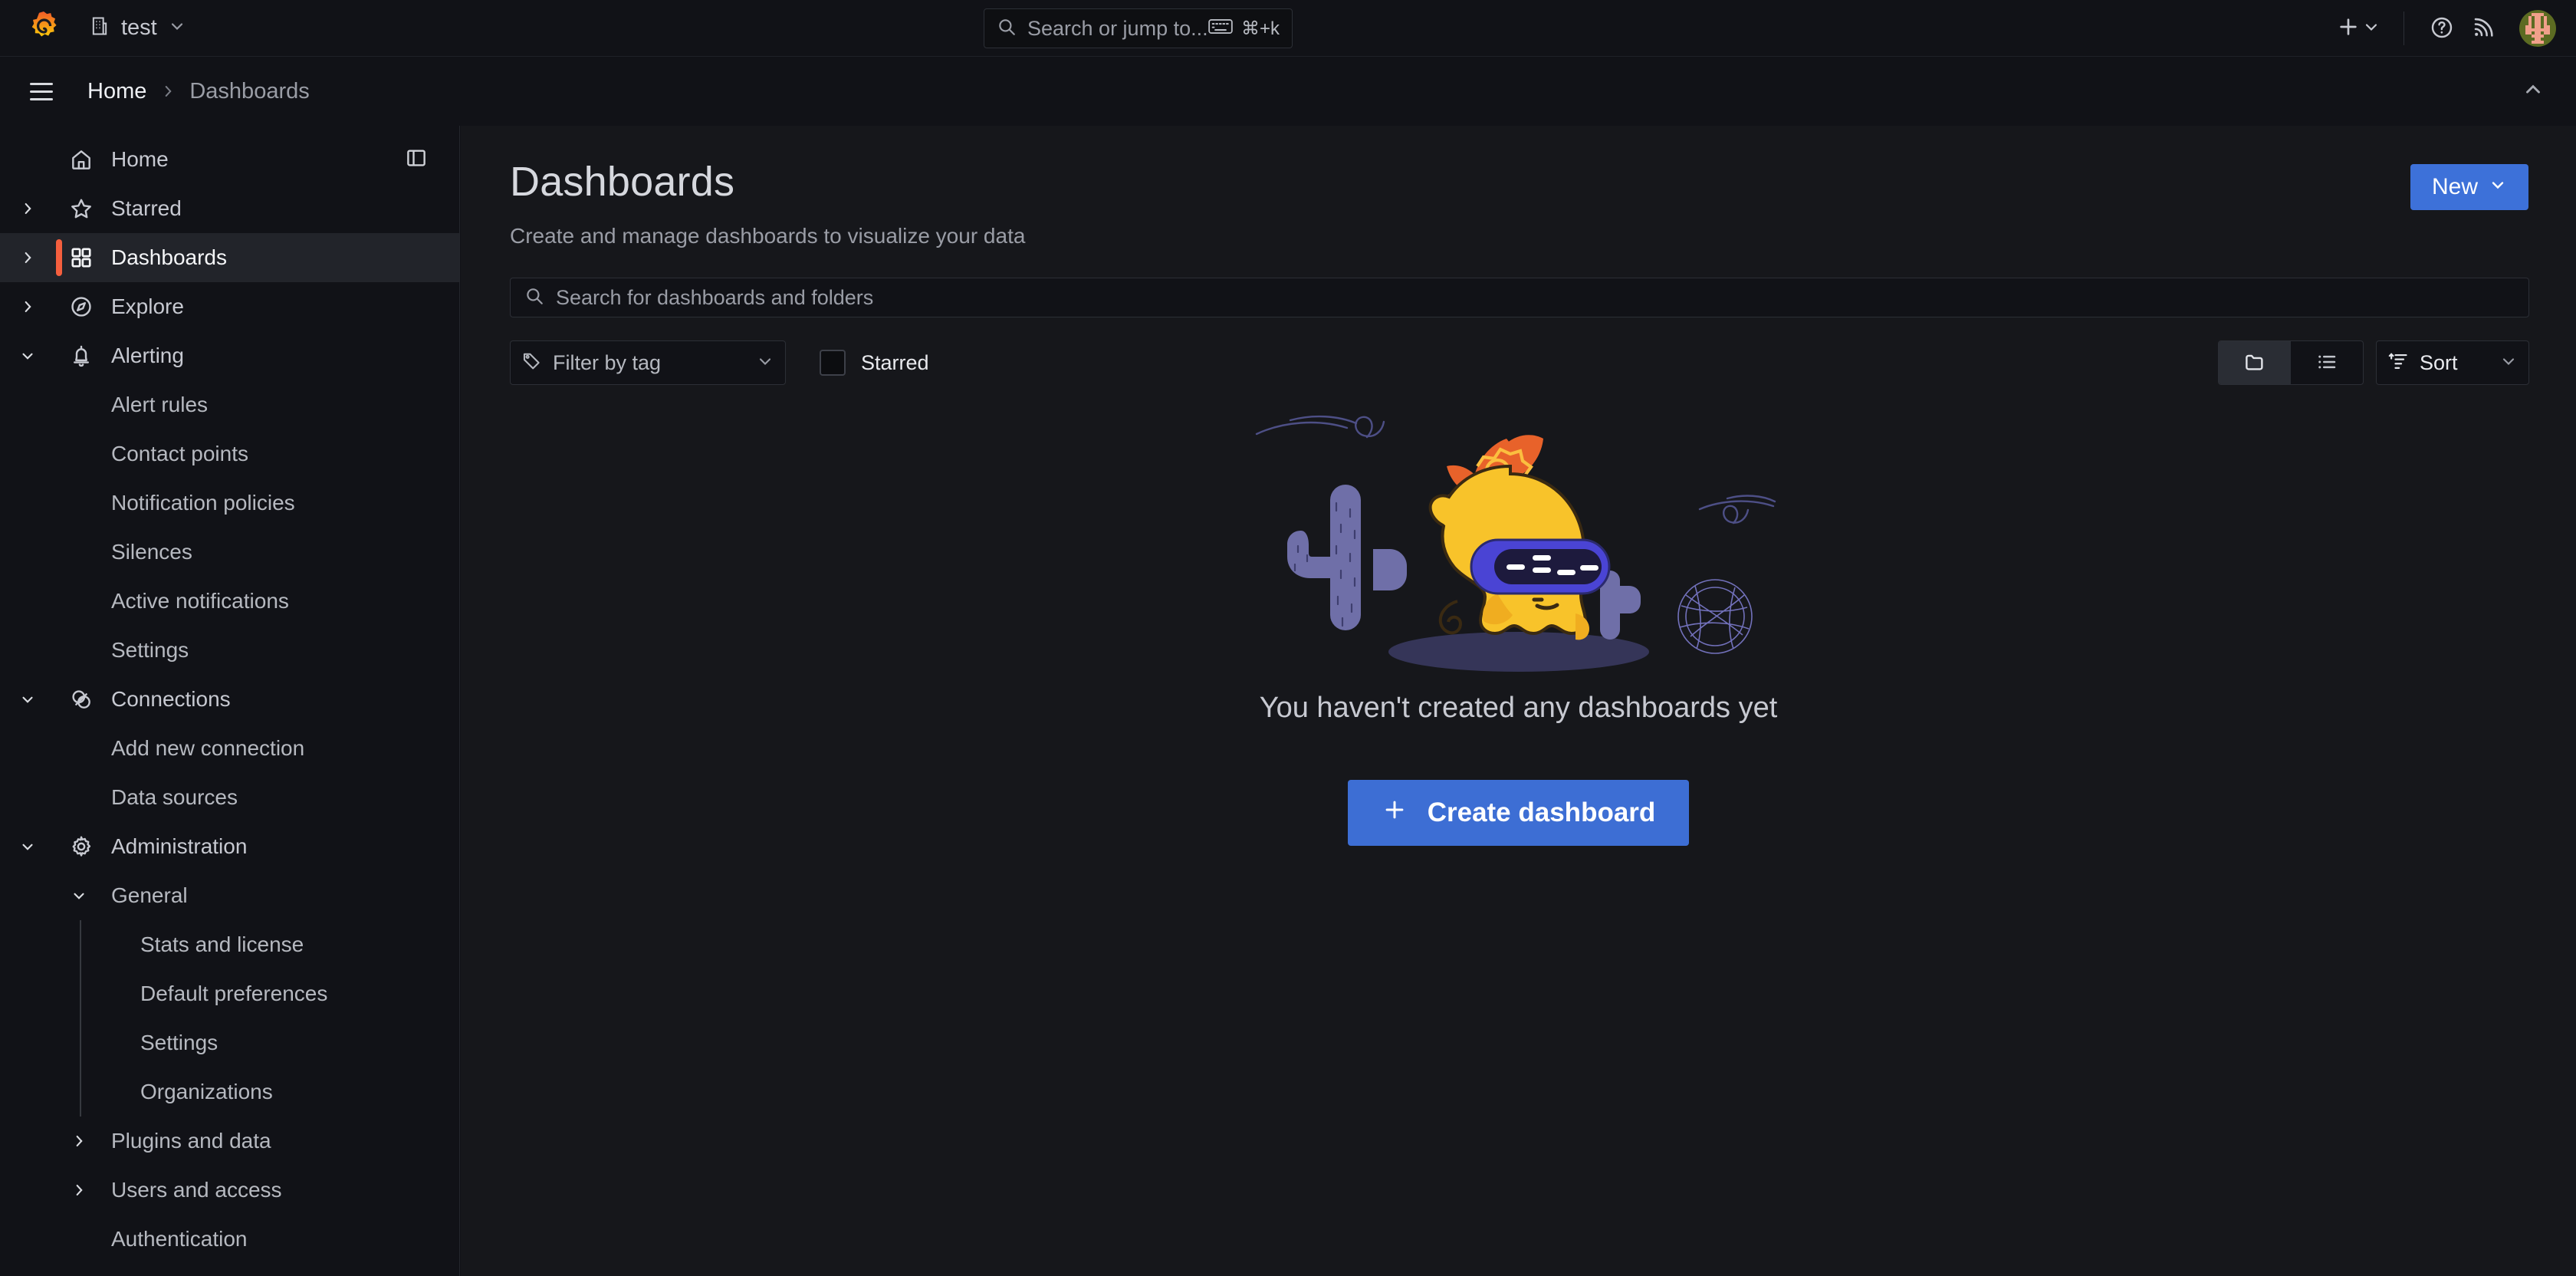 This screenshot has height=1276, width=2576. Describe the element at coordinates (623, 182) in the screenshot. I see `page-title: Dashboards` at that location.